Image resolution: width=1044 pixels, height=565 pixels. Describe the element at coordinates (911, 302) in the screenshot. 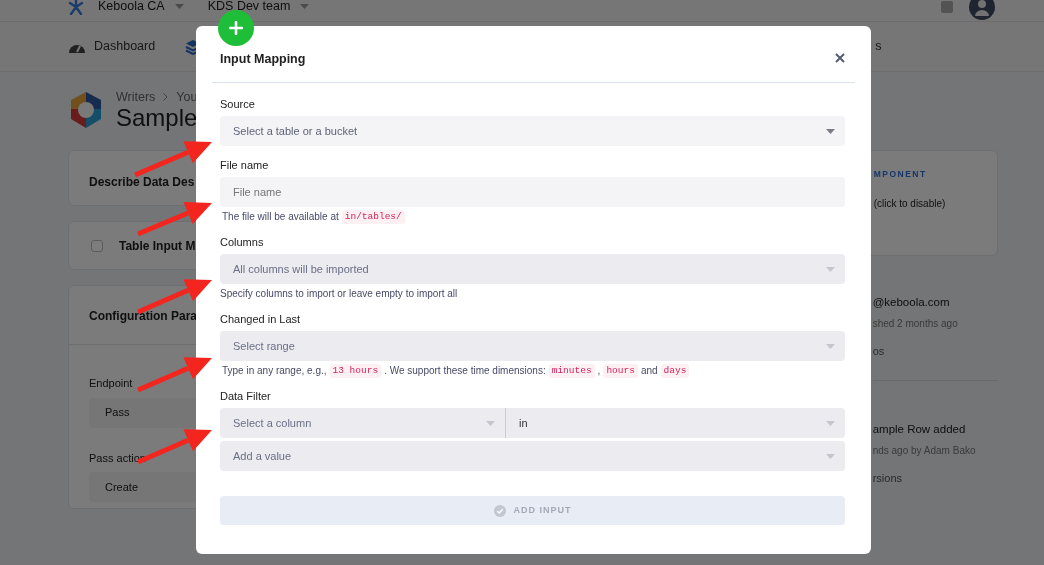

I see `activity-title: @keboola.com` at that location.